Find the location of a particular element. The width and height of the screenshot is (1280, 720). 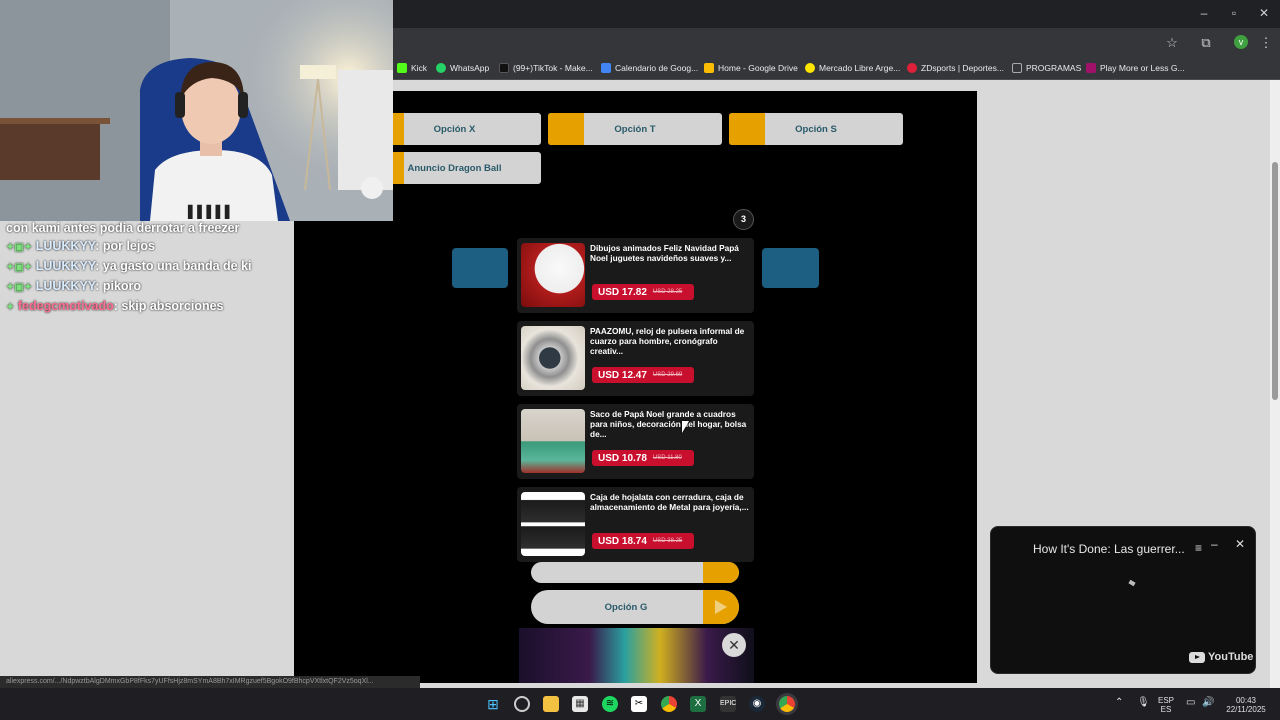

page-scrollbar is located at coordinates (1275, 384).